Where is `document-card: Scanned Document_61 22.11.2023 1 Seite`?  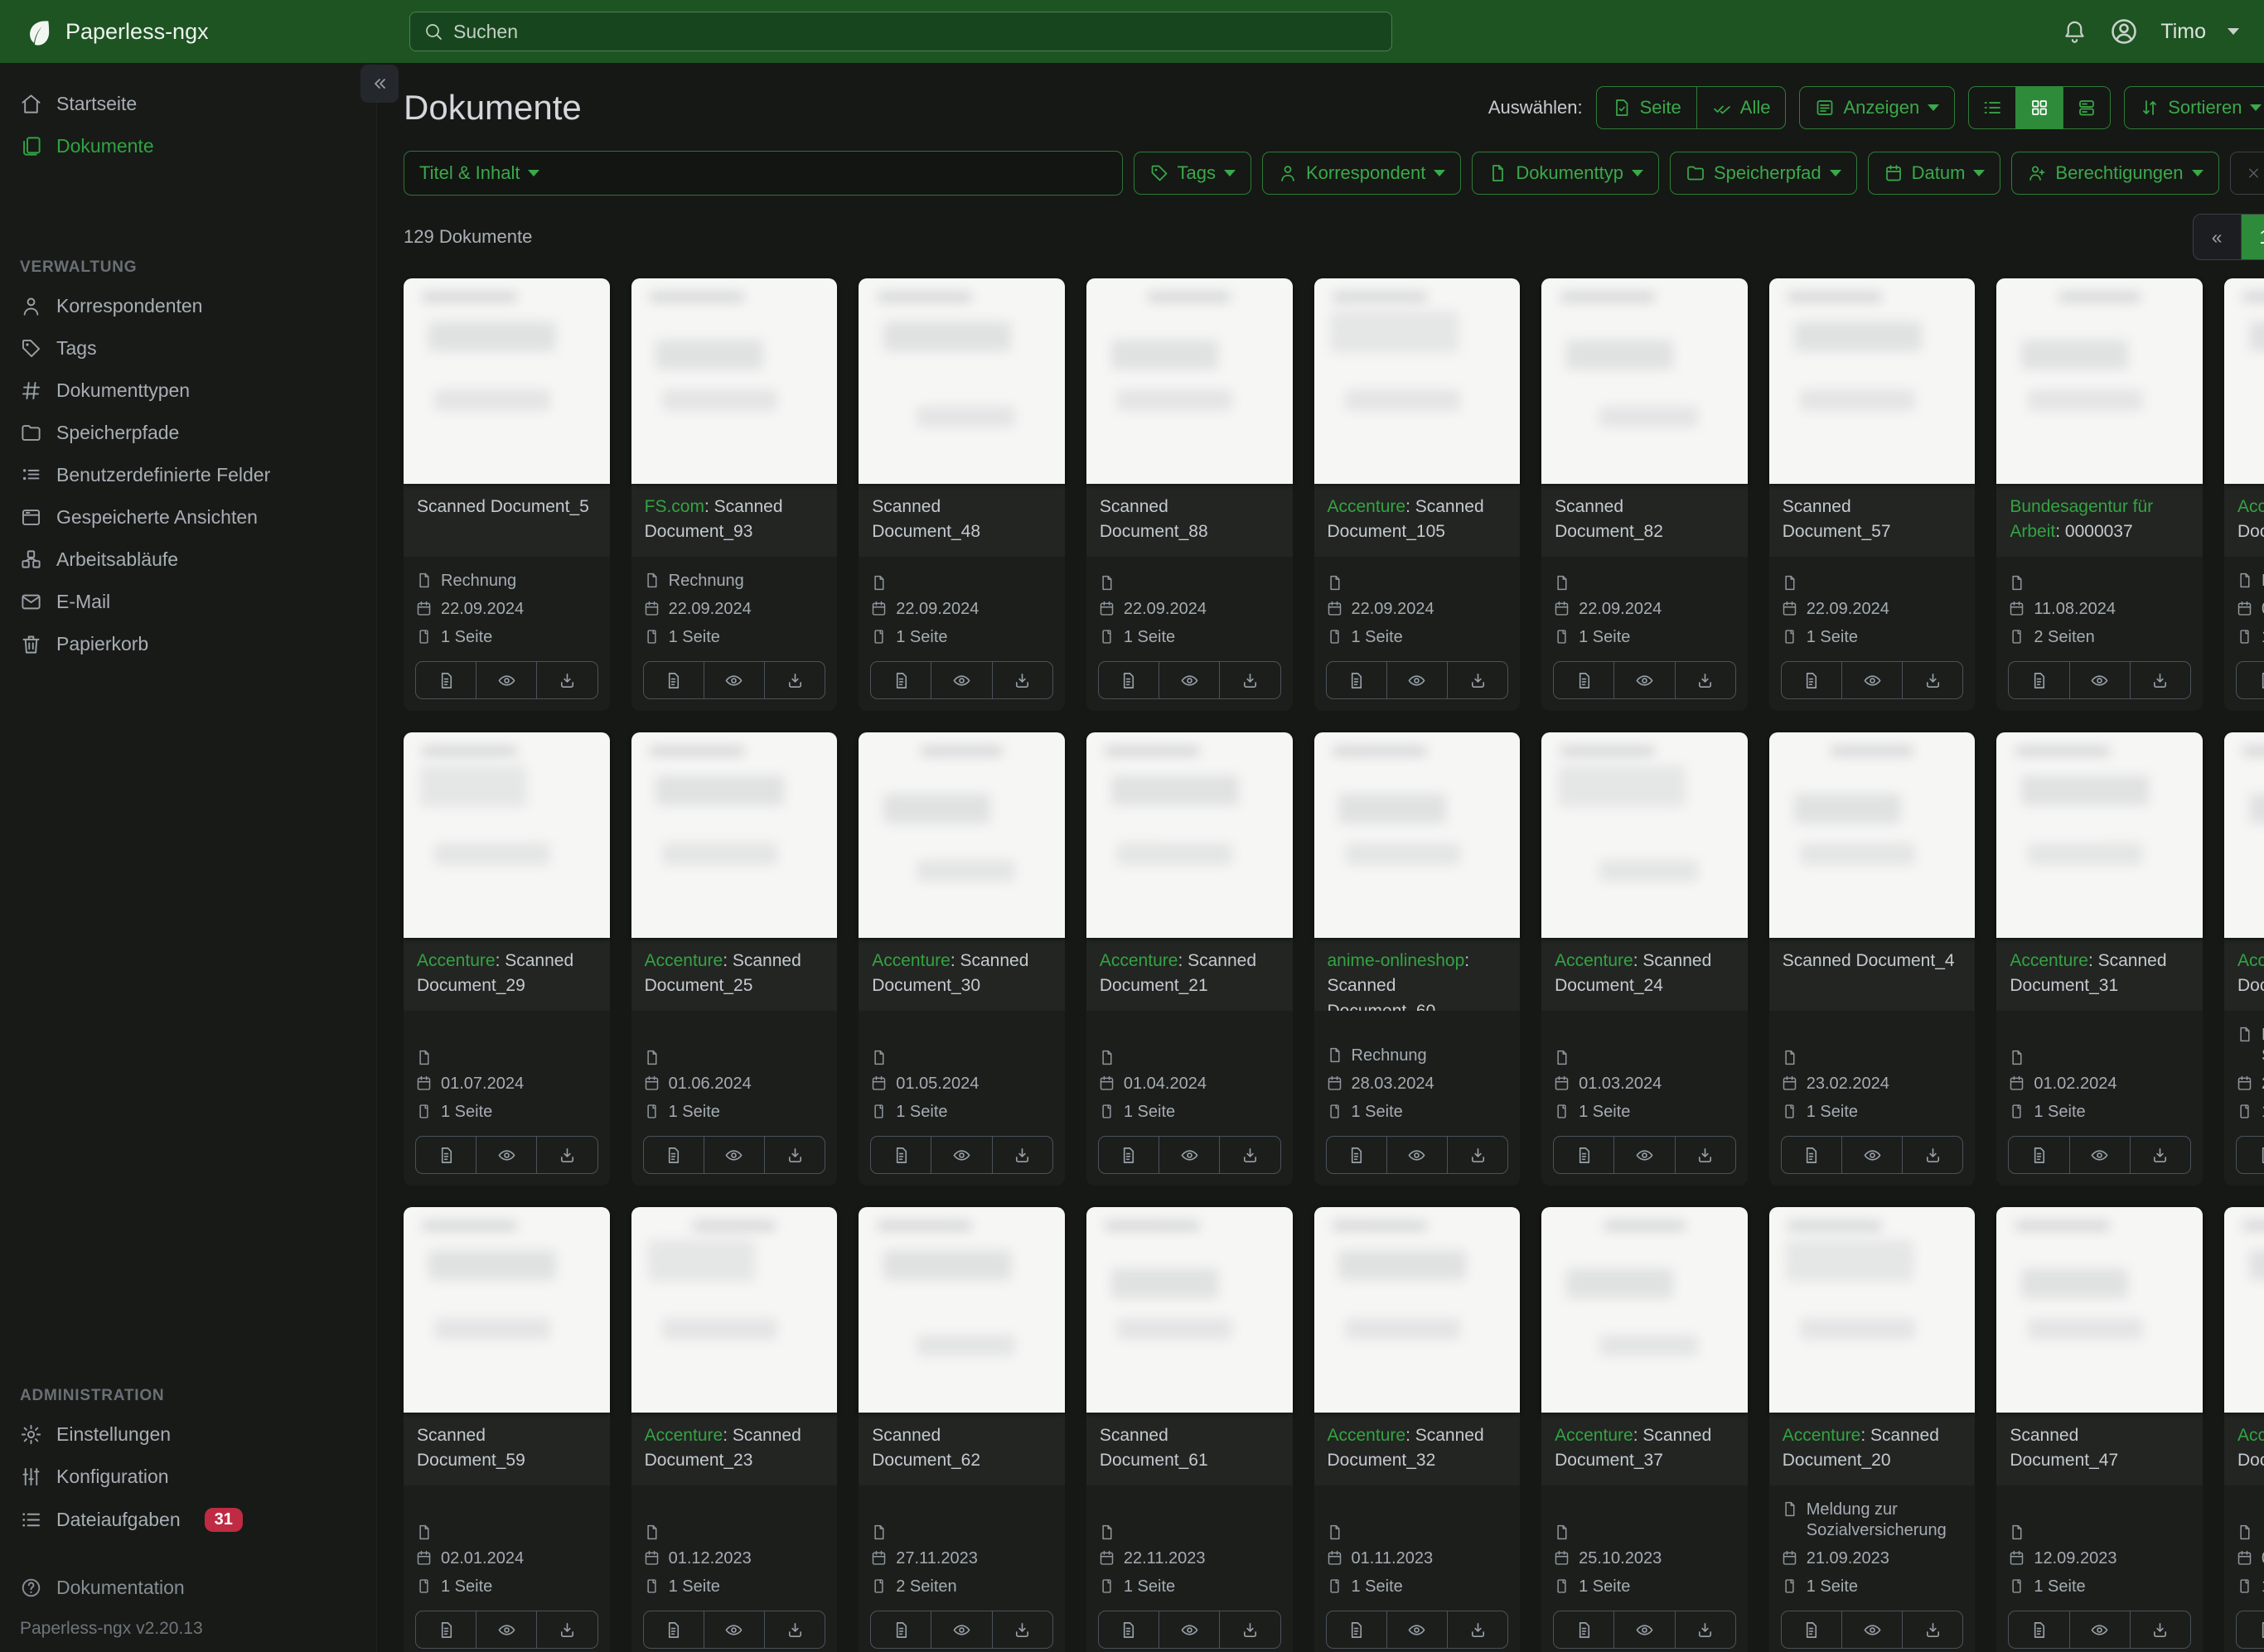
document-card: Scanned Document_61 22.11.2023 1 Seite is located at coordinates (1189, 1429).